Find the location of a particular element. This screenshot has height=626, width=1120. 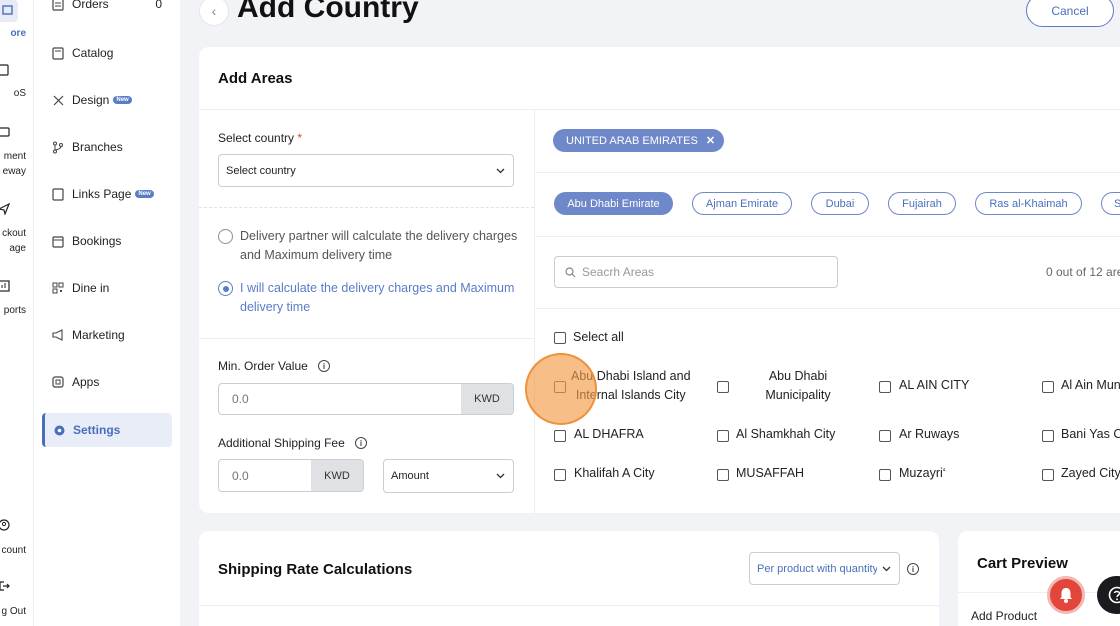

area-label: Al Ain Mun is located at coordinates (1090, 385).